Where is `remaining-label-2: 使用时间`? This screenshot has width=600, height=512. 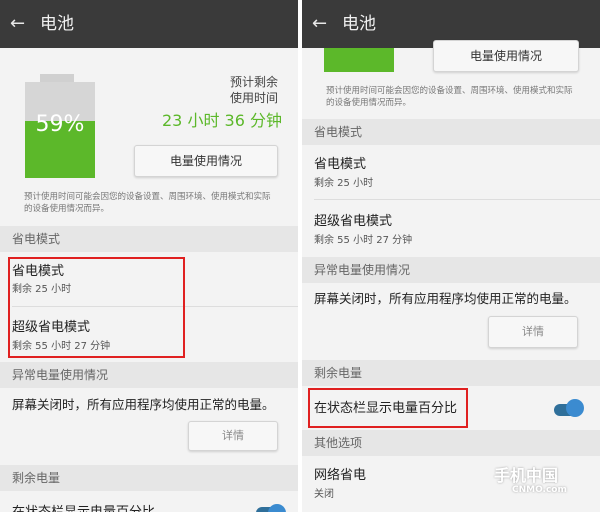
remaining-label-2: 使用时间 is located at coordinates (254, 98).